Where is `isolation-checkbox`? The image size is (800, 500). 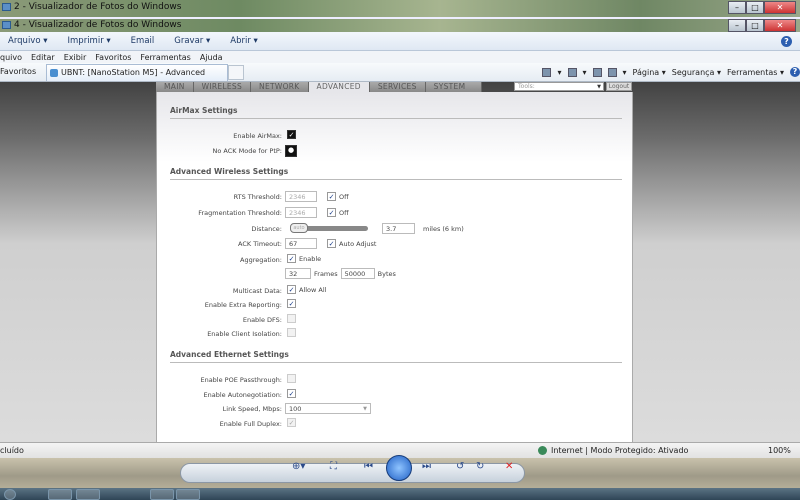 isolation-checkbox is located at coordinates (291, 332).